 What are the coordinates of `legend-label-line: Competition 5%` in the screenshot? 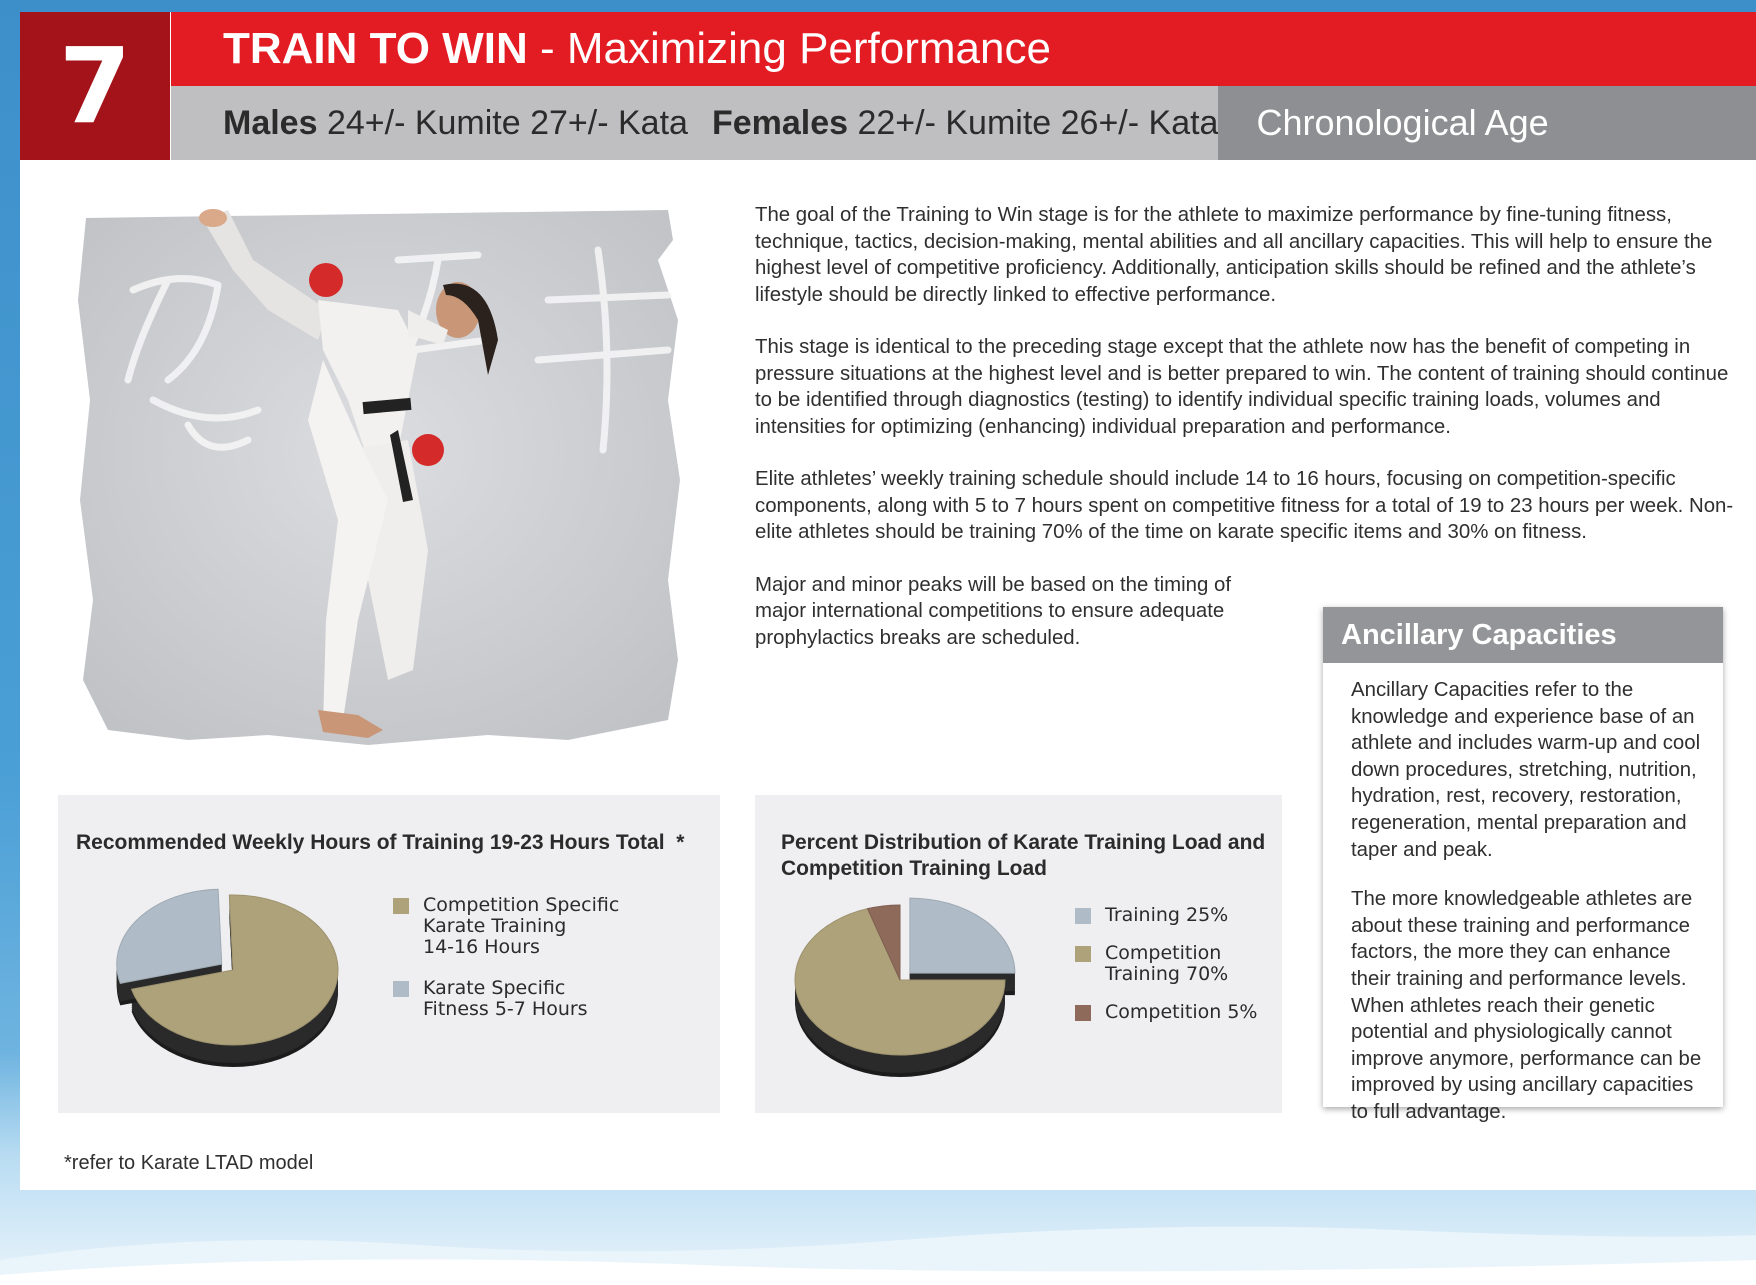 It's located at (1181, 1012).